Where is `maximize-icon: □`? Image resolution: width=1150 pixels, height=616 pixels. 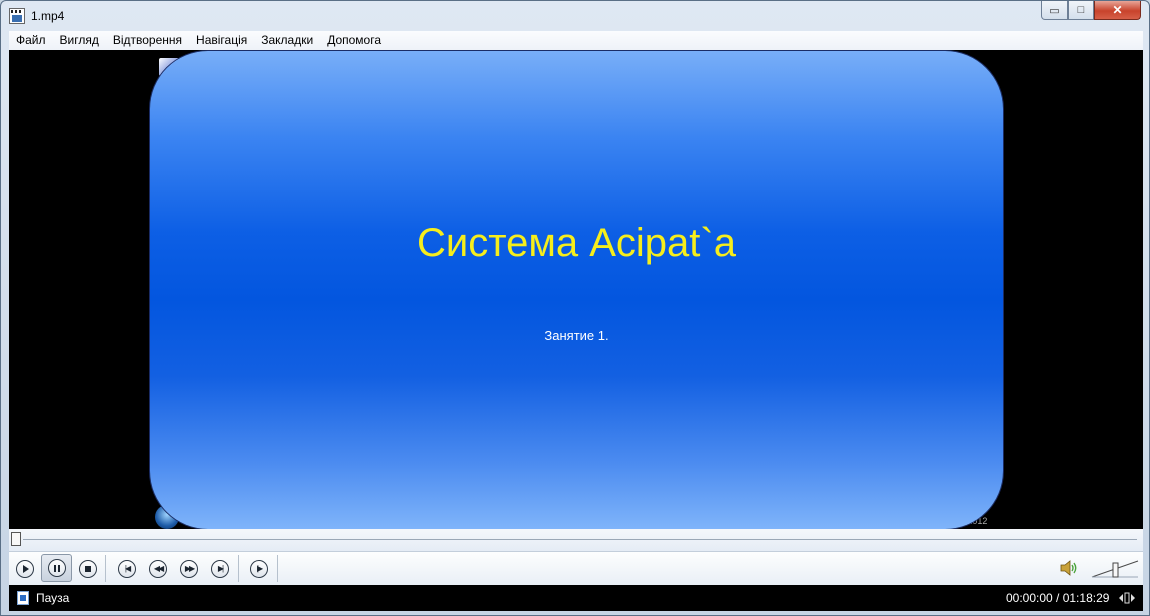 maximize-icon: □ is located at coordinates (1081, 10).